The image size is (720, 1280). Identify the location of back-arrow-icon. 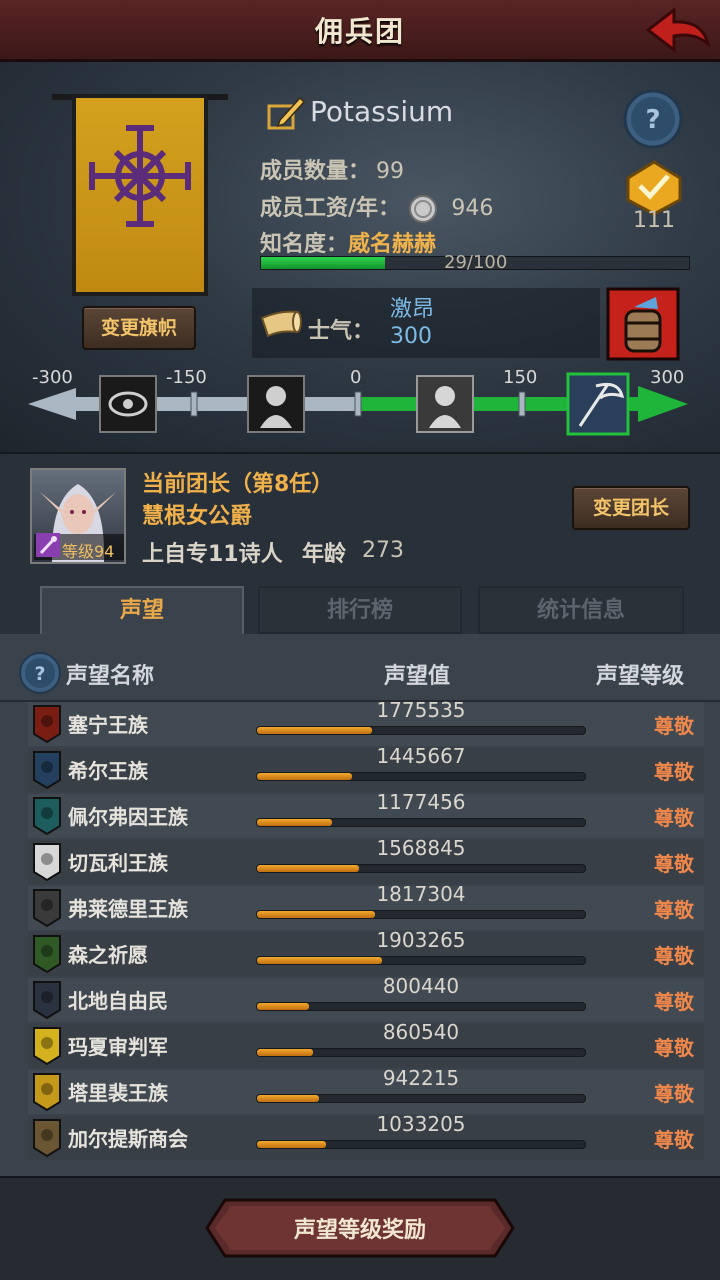
(678, 30).